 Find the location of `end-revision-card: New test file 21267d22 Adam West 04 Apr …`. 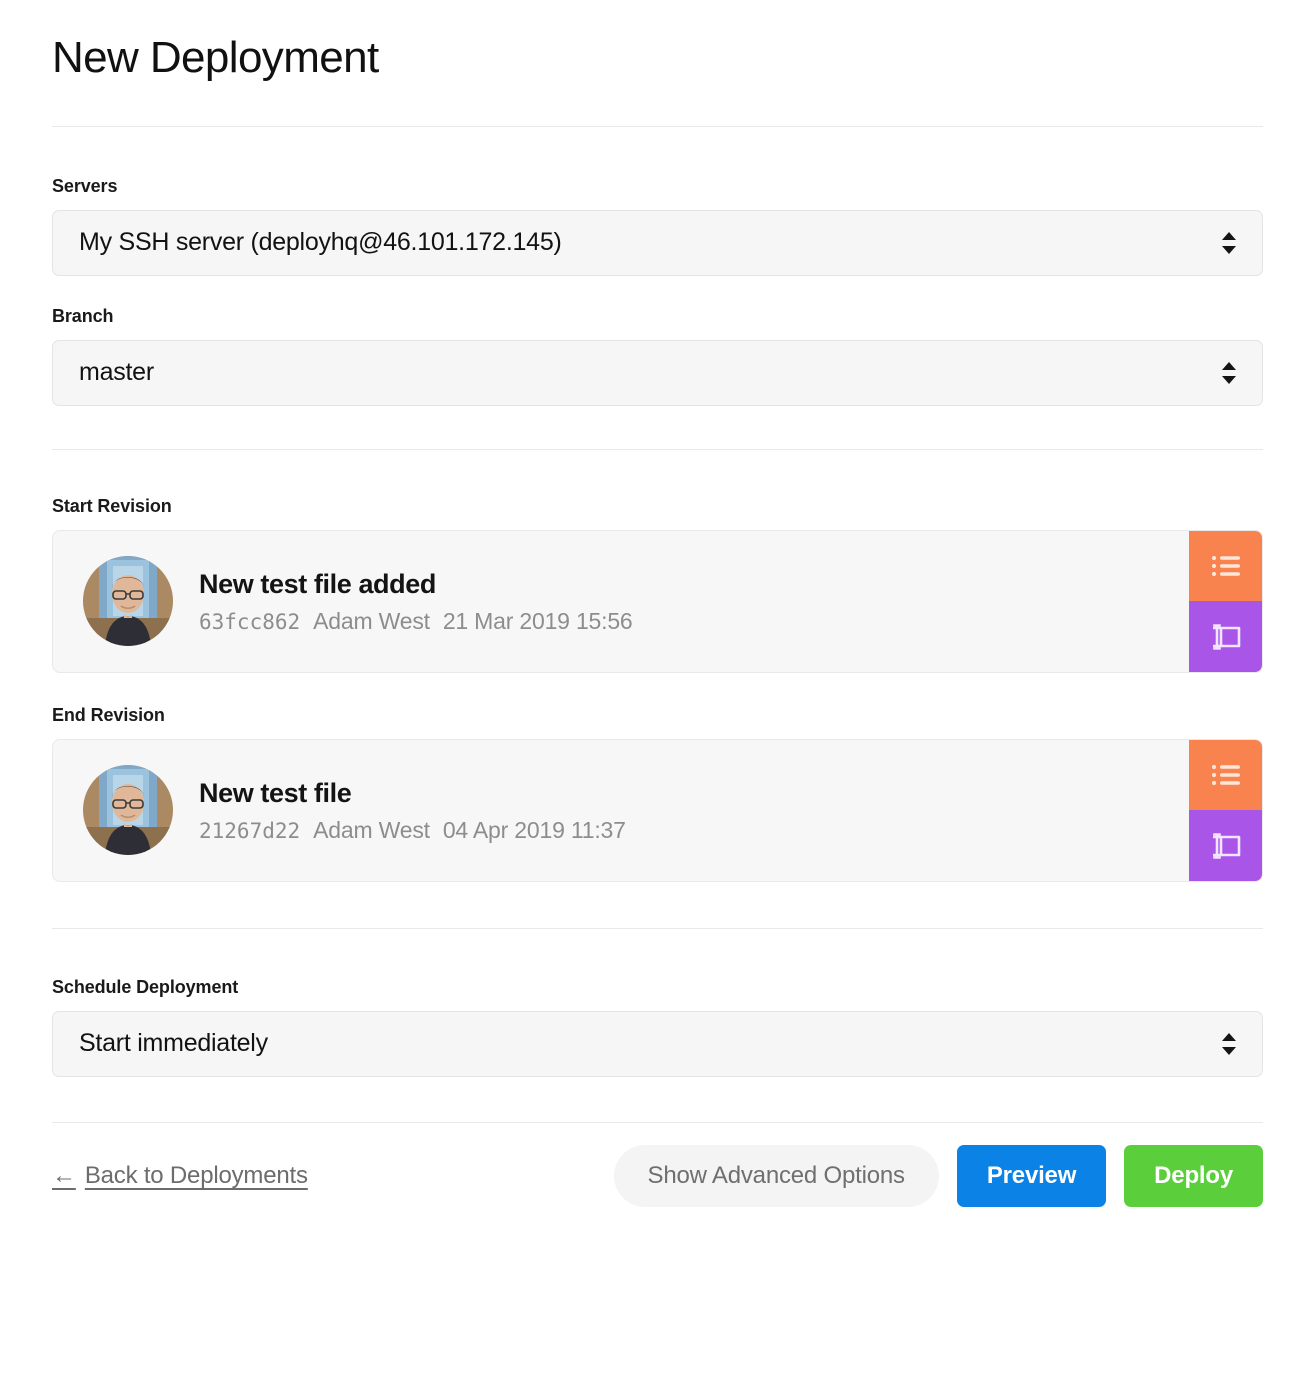

end-revision-card: New test file 21267d22 Adam West 04 Apr … is located at coordinates (657, 810).